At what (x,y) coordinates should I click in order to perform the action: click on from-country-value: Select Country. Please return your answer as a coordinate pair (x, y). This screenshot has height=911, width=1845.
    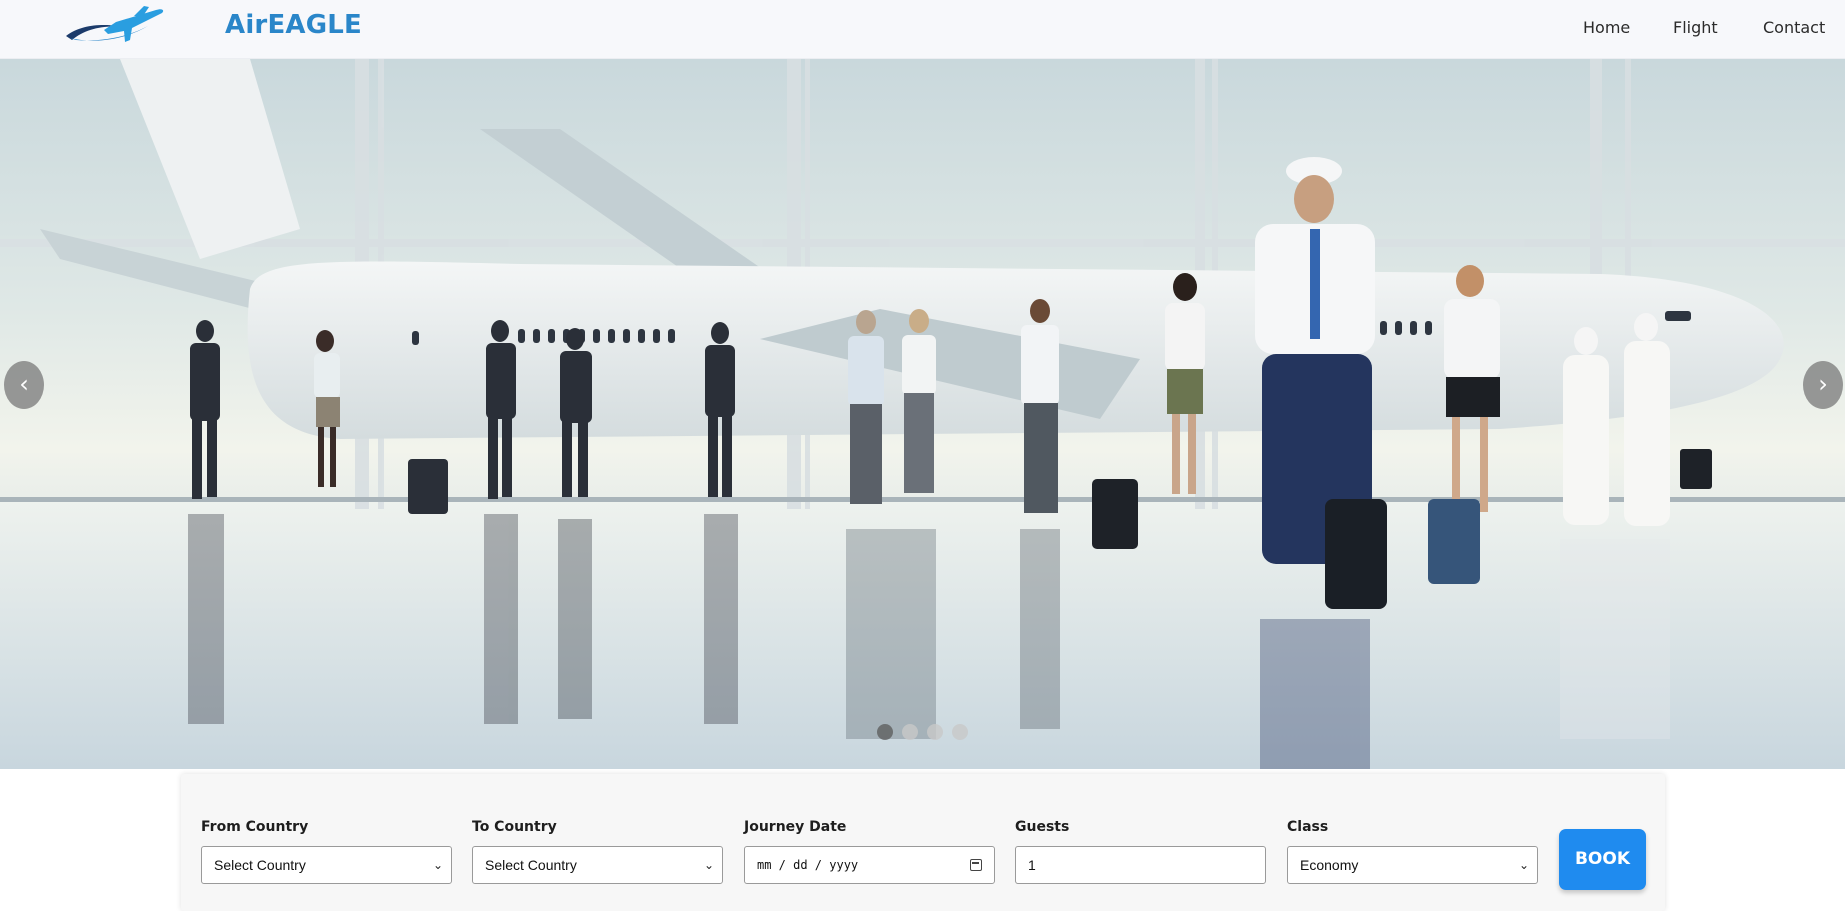
    Looking at the image, I should click on (260, 865).